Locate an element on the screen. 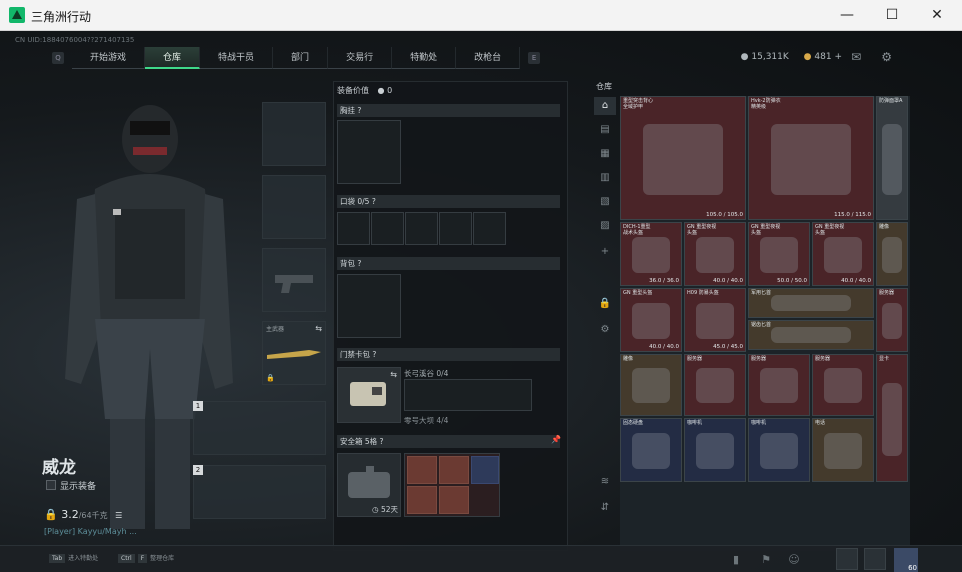 The width and height of the screenshot is (962, 572). warehouse-item: 电话 is located at coordinates (843, 450).